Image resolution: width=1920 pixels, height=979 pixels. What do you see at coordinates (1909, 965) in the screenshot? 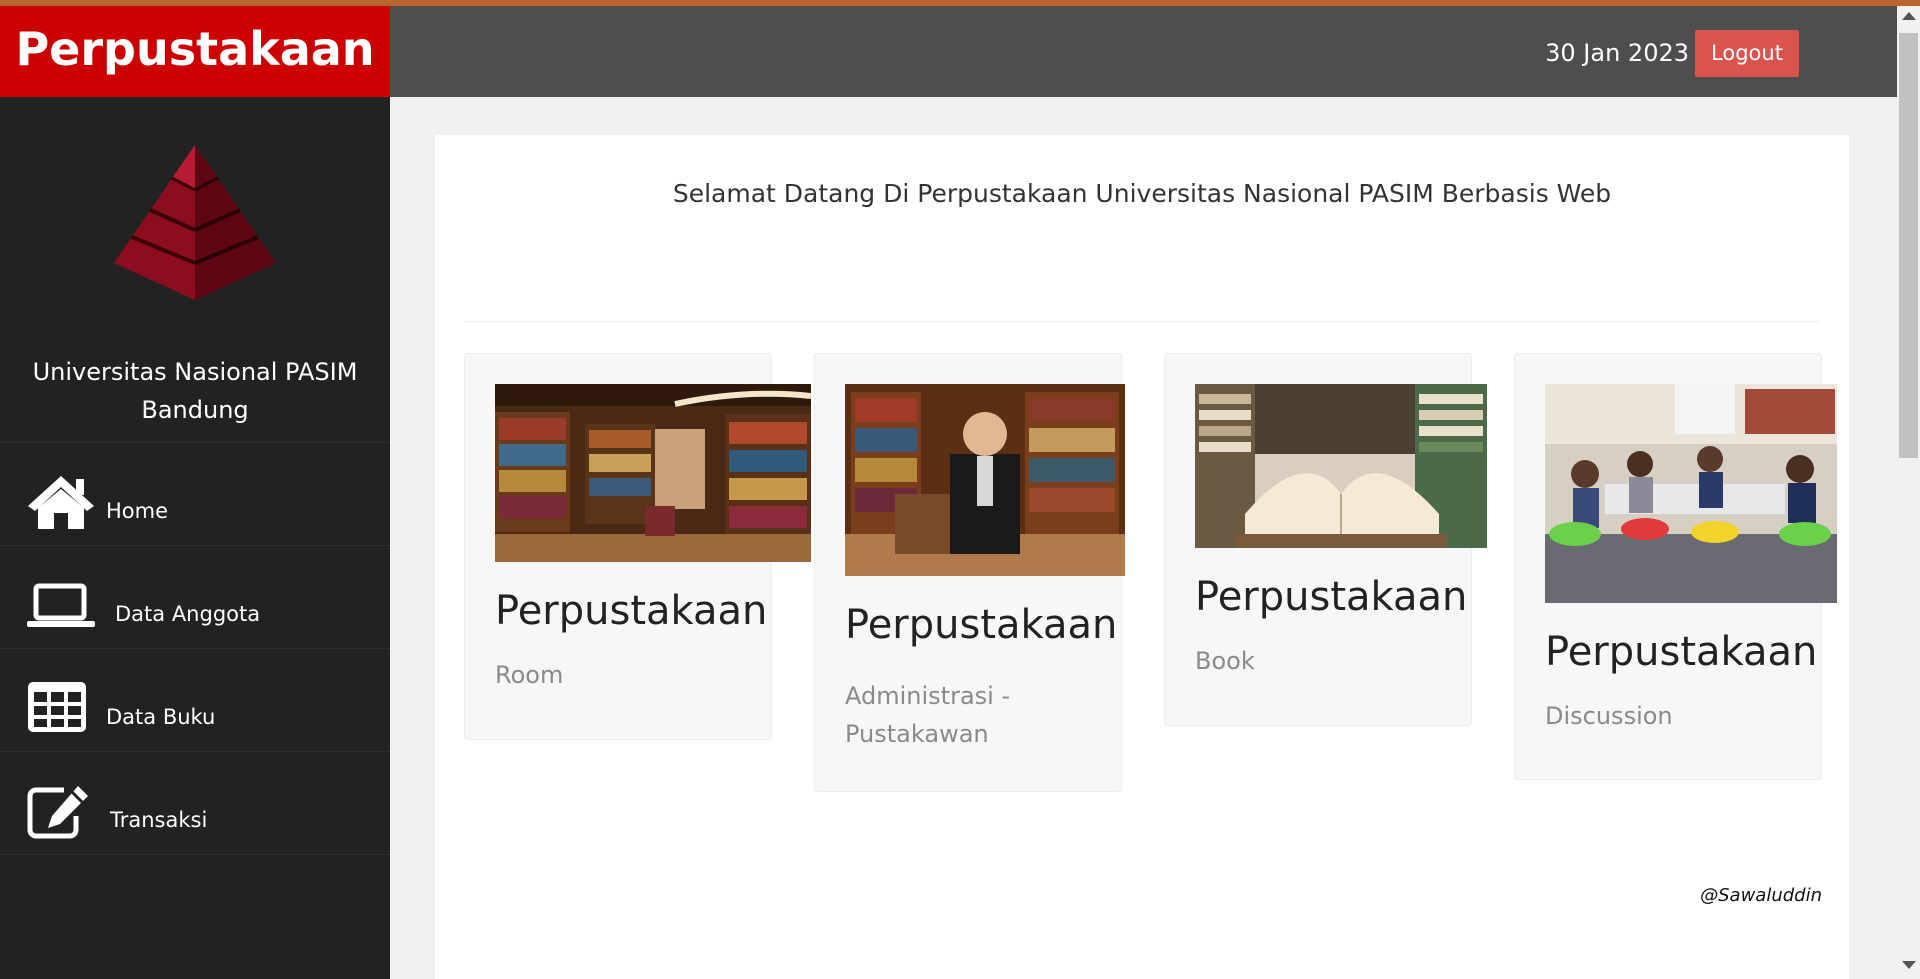
I see `scroll-down-icon` at bounding box center [1909, 965].